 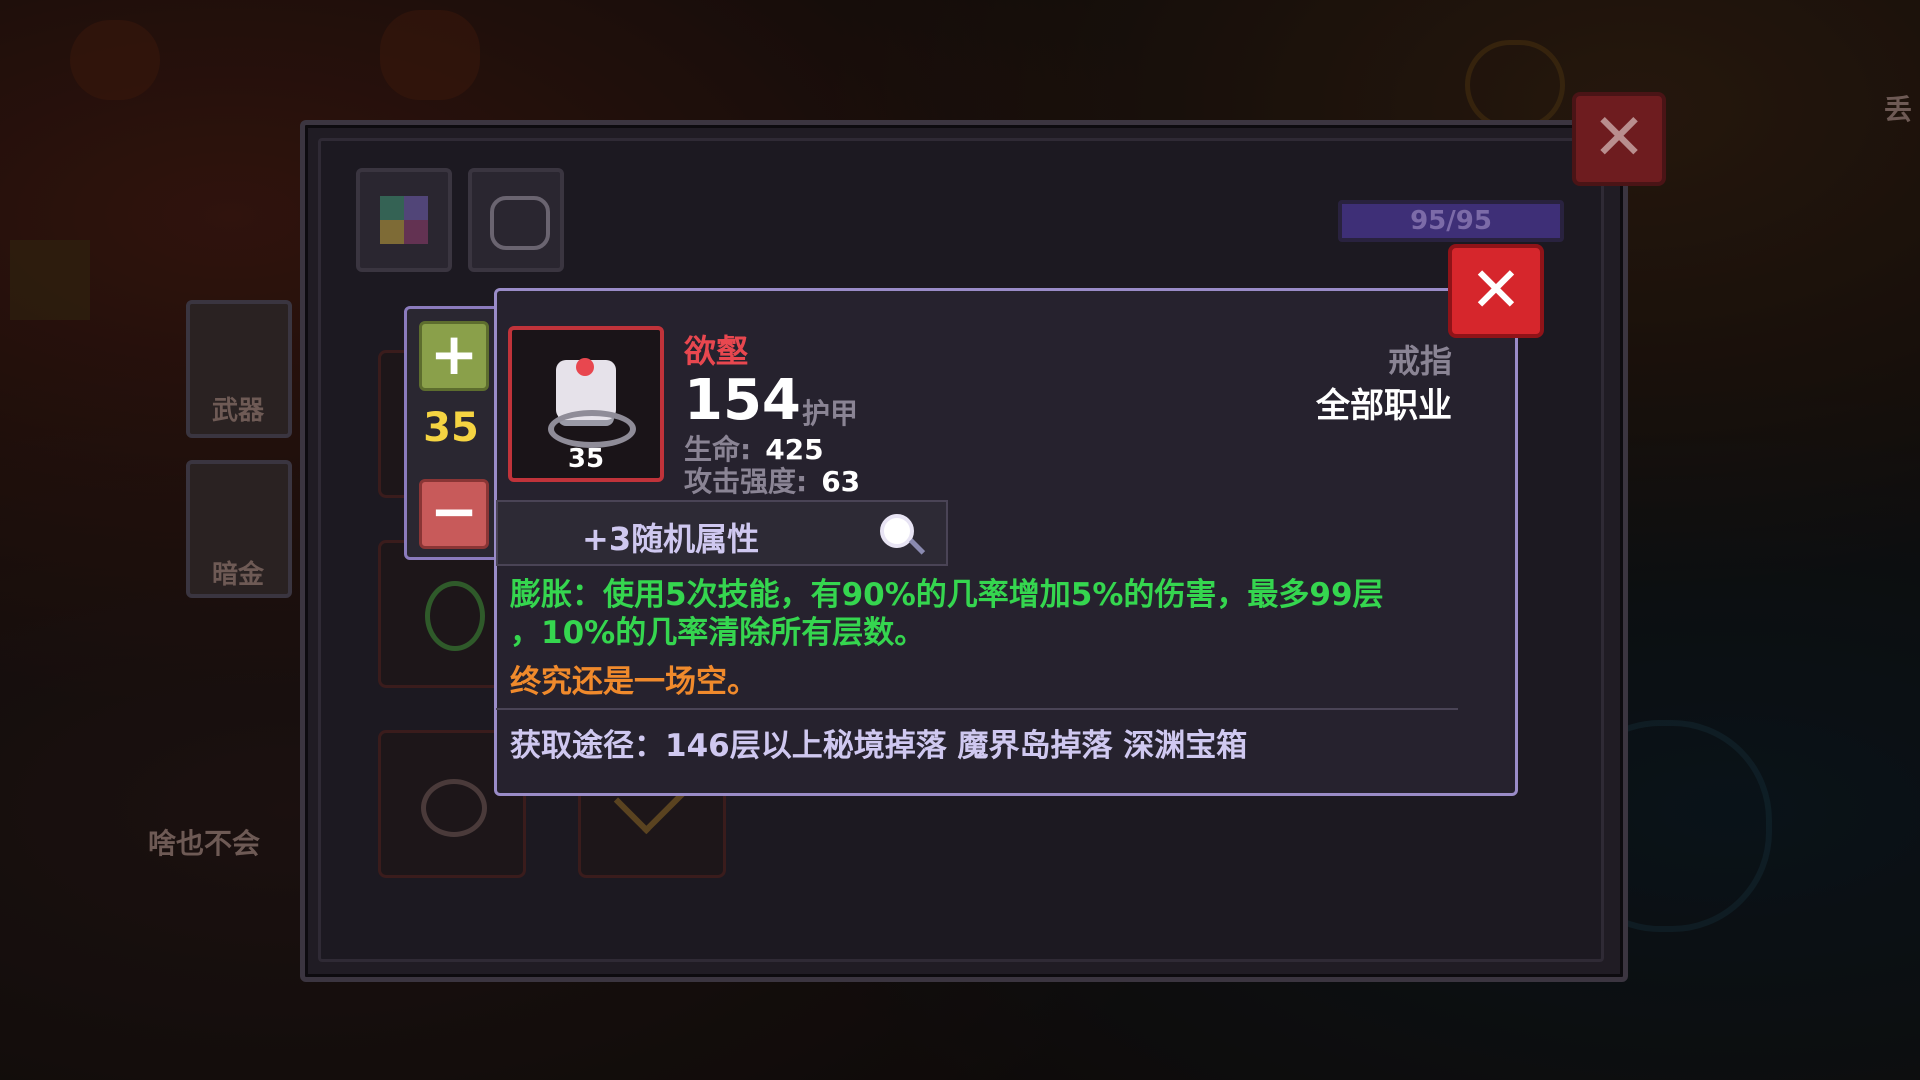 What do you see at coordinates (718, 633) in the screenshot?
I see `item-effect-line-2: ，10%的几率清除所有层数。` at bounding box center [718, 633].